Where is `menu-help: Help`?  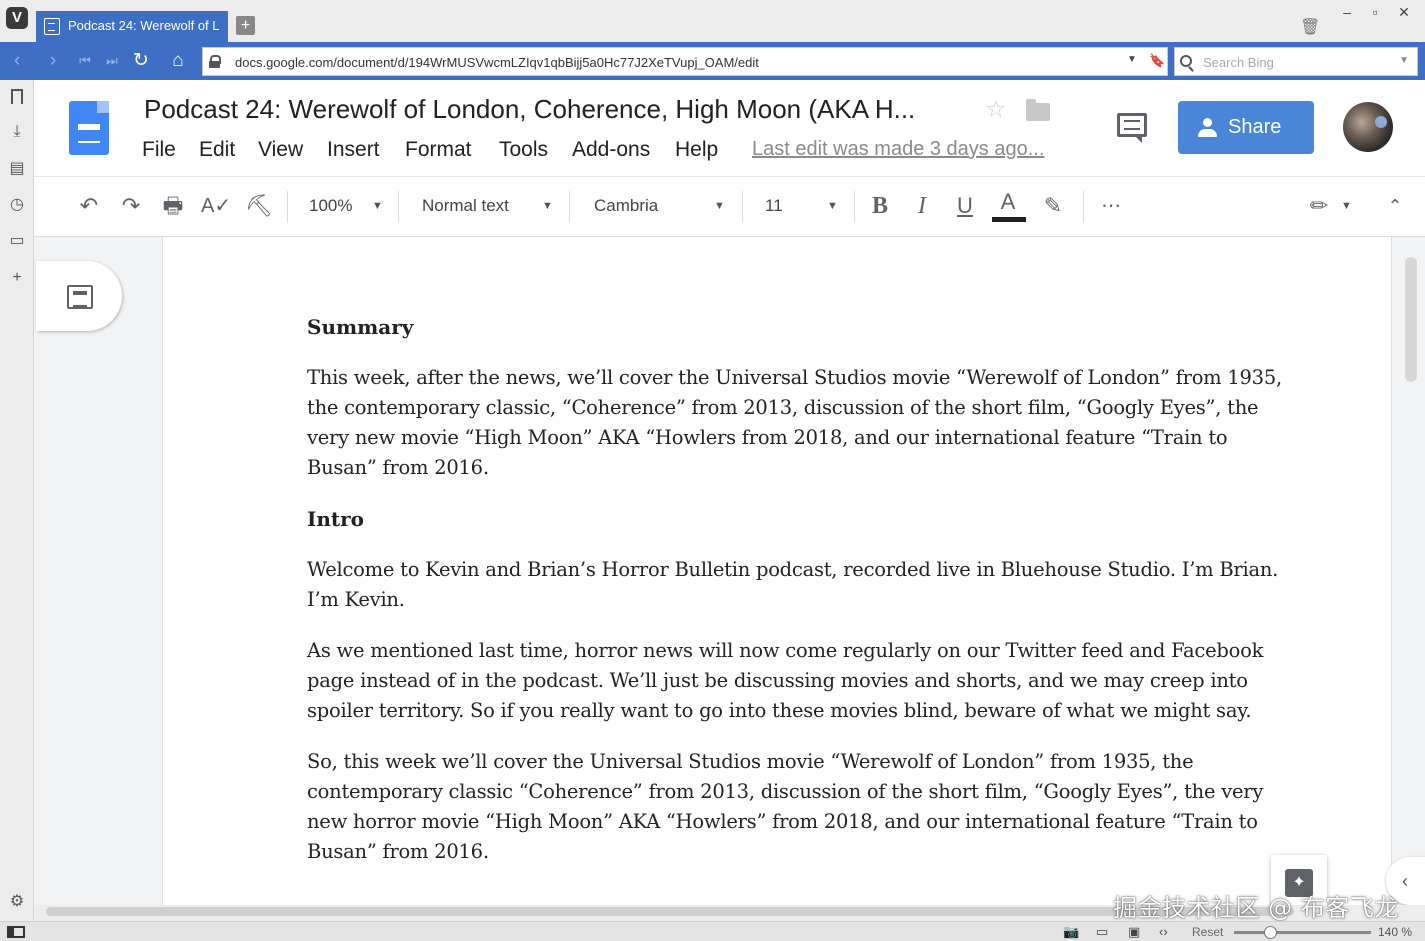 menu-help: Help is located at coordinates (696, 150).